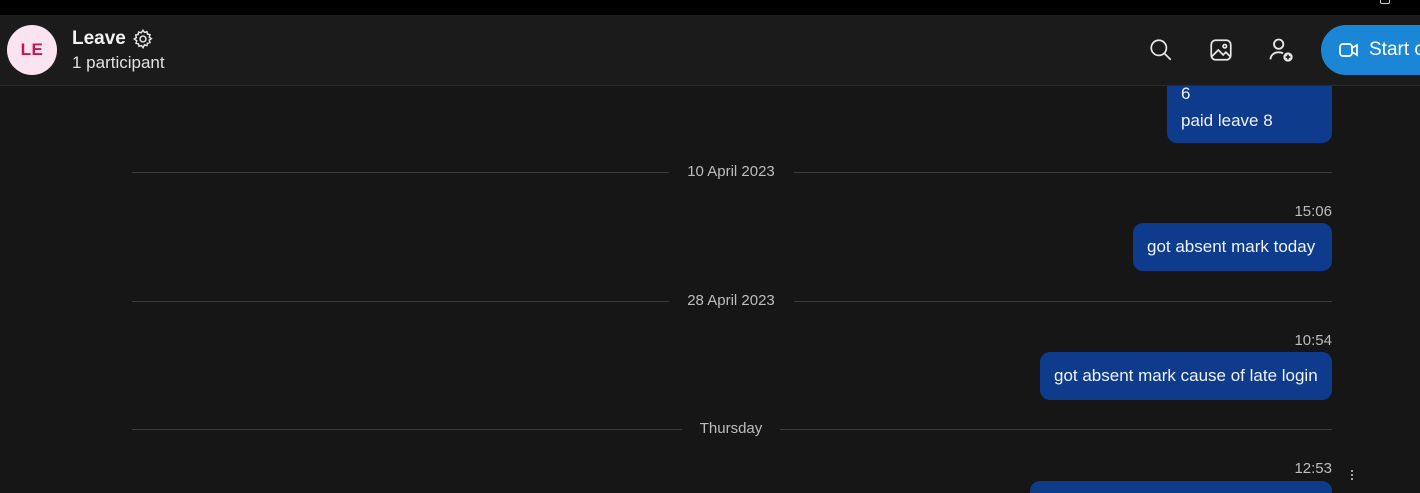  I want to click on window-control-icon, so click(1385, 2).